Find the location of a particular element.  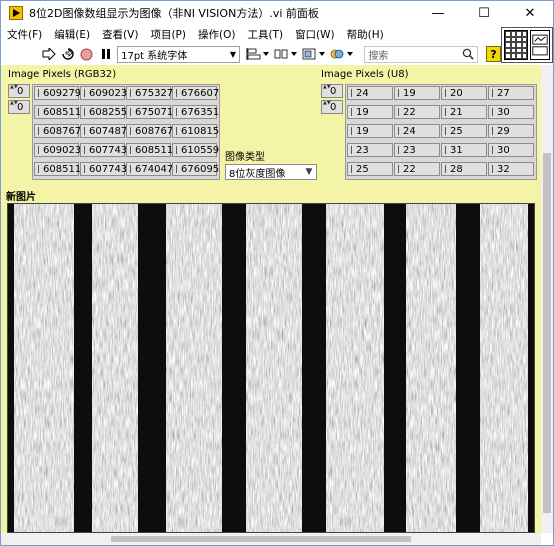

arrow-right-icon is located at coordinates (49, 54).